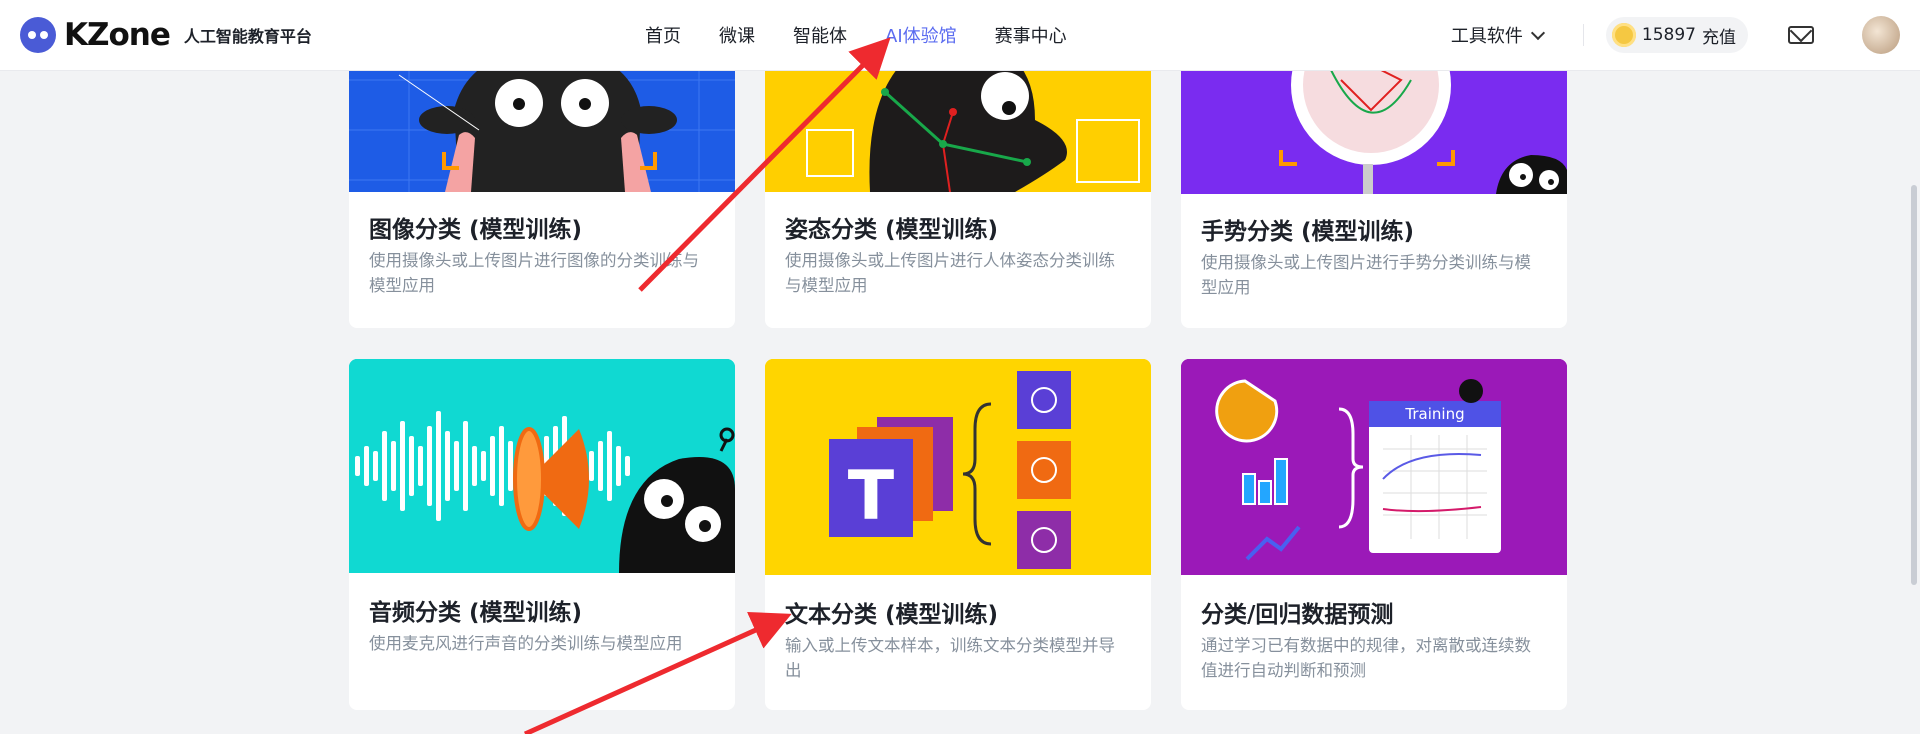  I want to click on card-text-classification-desc: 输入或上传文本样本，训练文本分类模型并导出, so click(950, 658).